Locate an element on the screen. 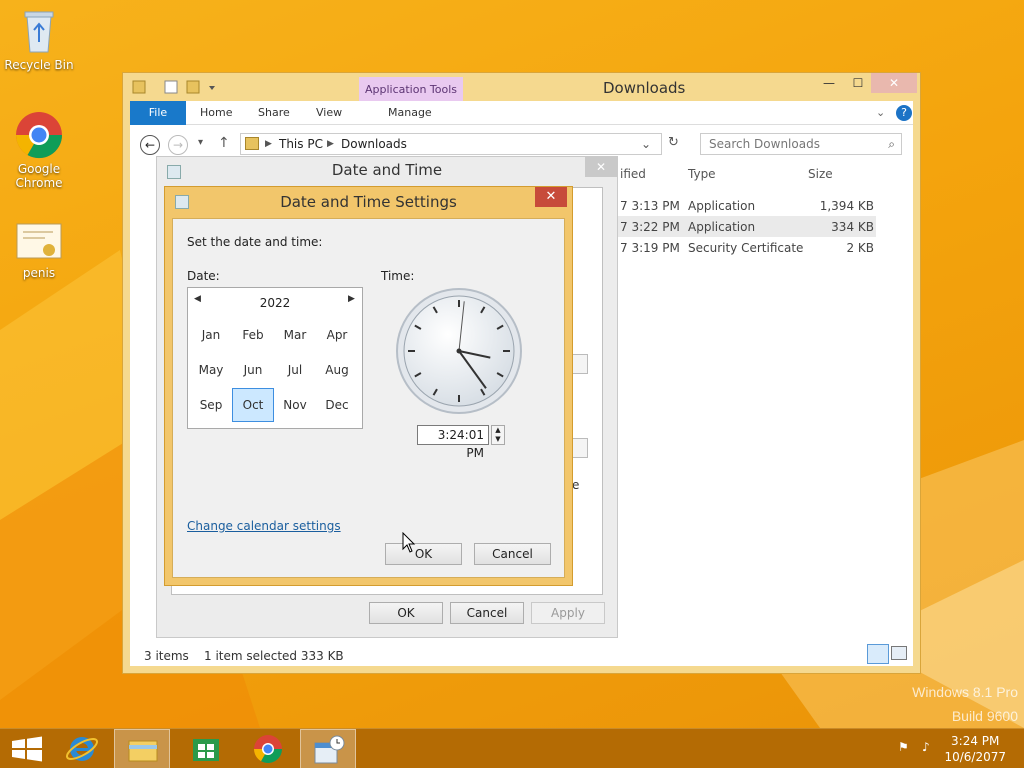  column-header-modified: ified is located at coordinates (633, 174).